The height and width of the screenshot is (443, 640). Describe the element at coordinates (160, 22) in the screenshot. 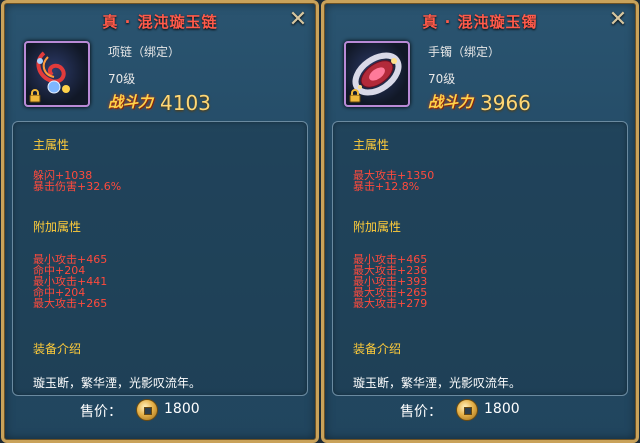

I see `item-title: 真 · 混沌璇玉链` at that location.